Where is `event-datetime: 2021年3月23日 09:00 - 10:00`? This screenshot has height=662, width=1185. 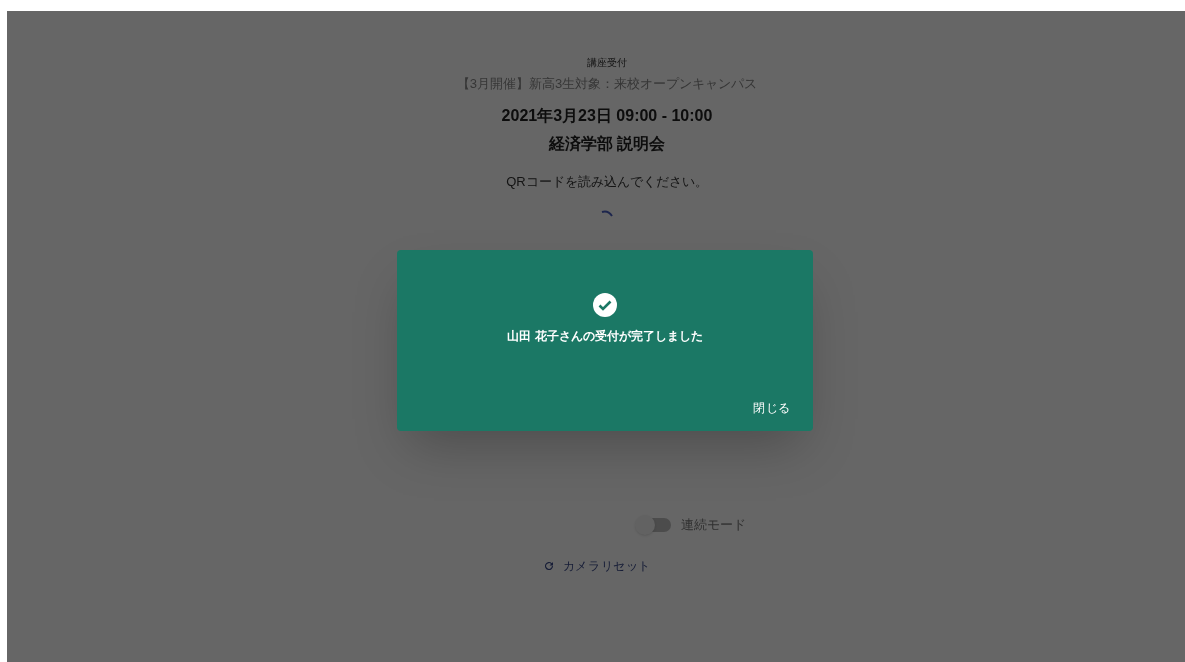
event-datetime: 2021年3月23日 09:00 - 10:00 is located at coordinates (607, 115).